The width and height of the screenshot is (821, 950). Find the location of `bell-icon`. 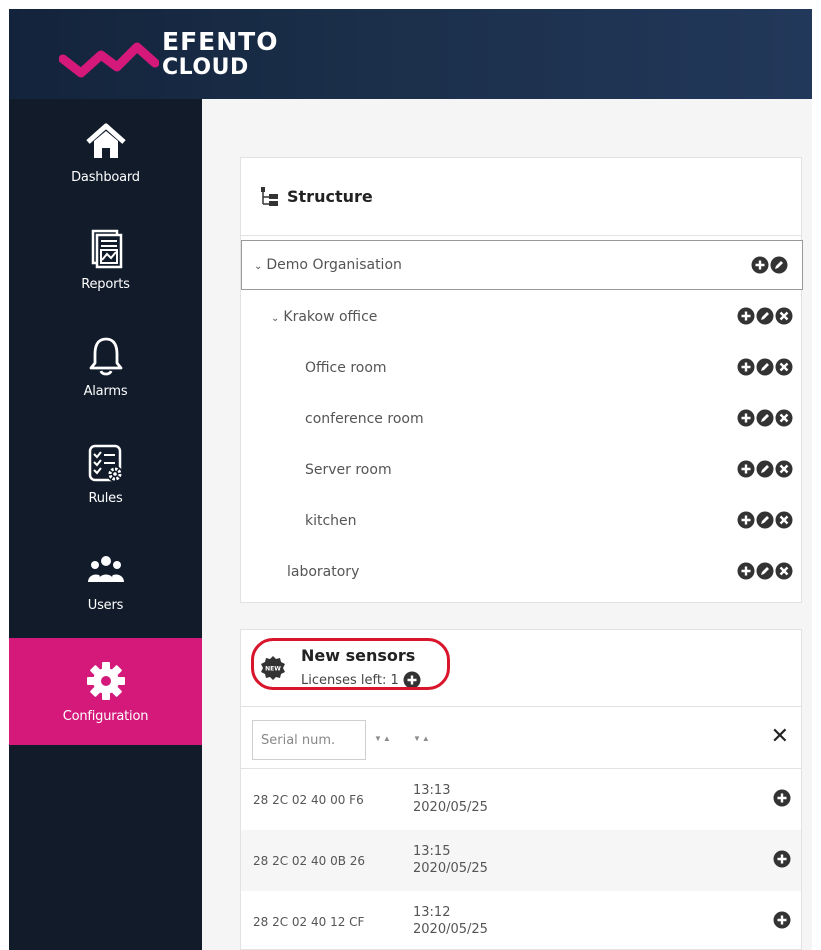

bell-icon is located at coordinates (105, 356).